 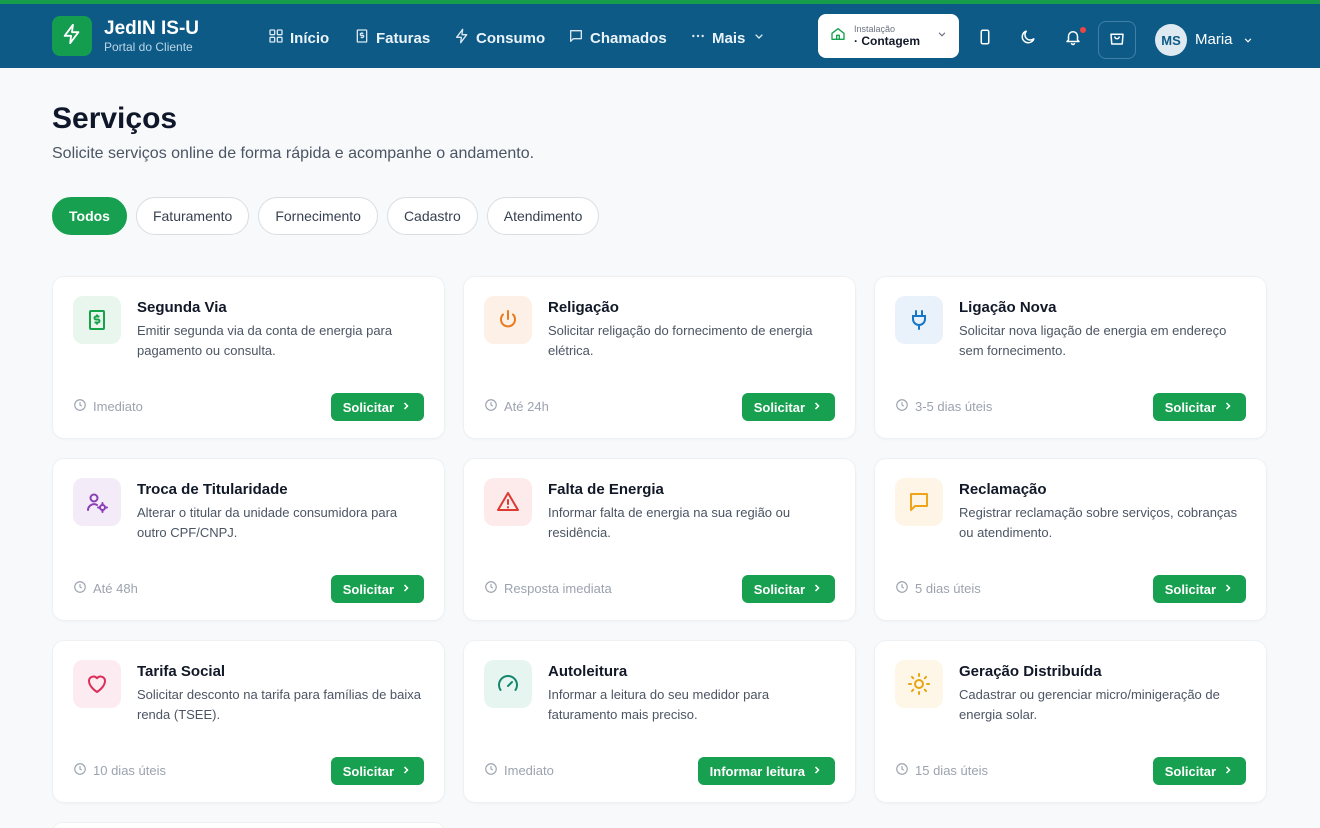 I want to click on mobile-icon, so click(x=985, y=37).